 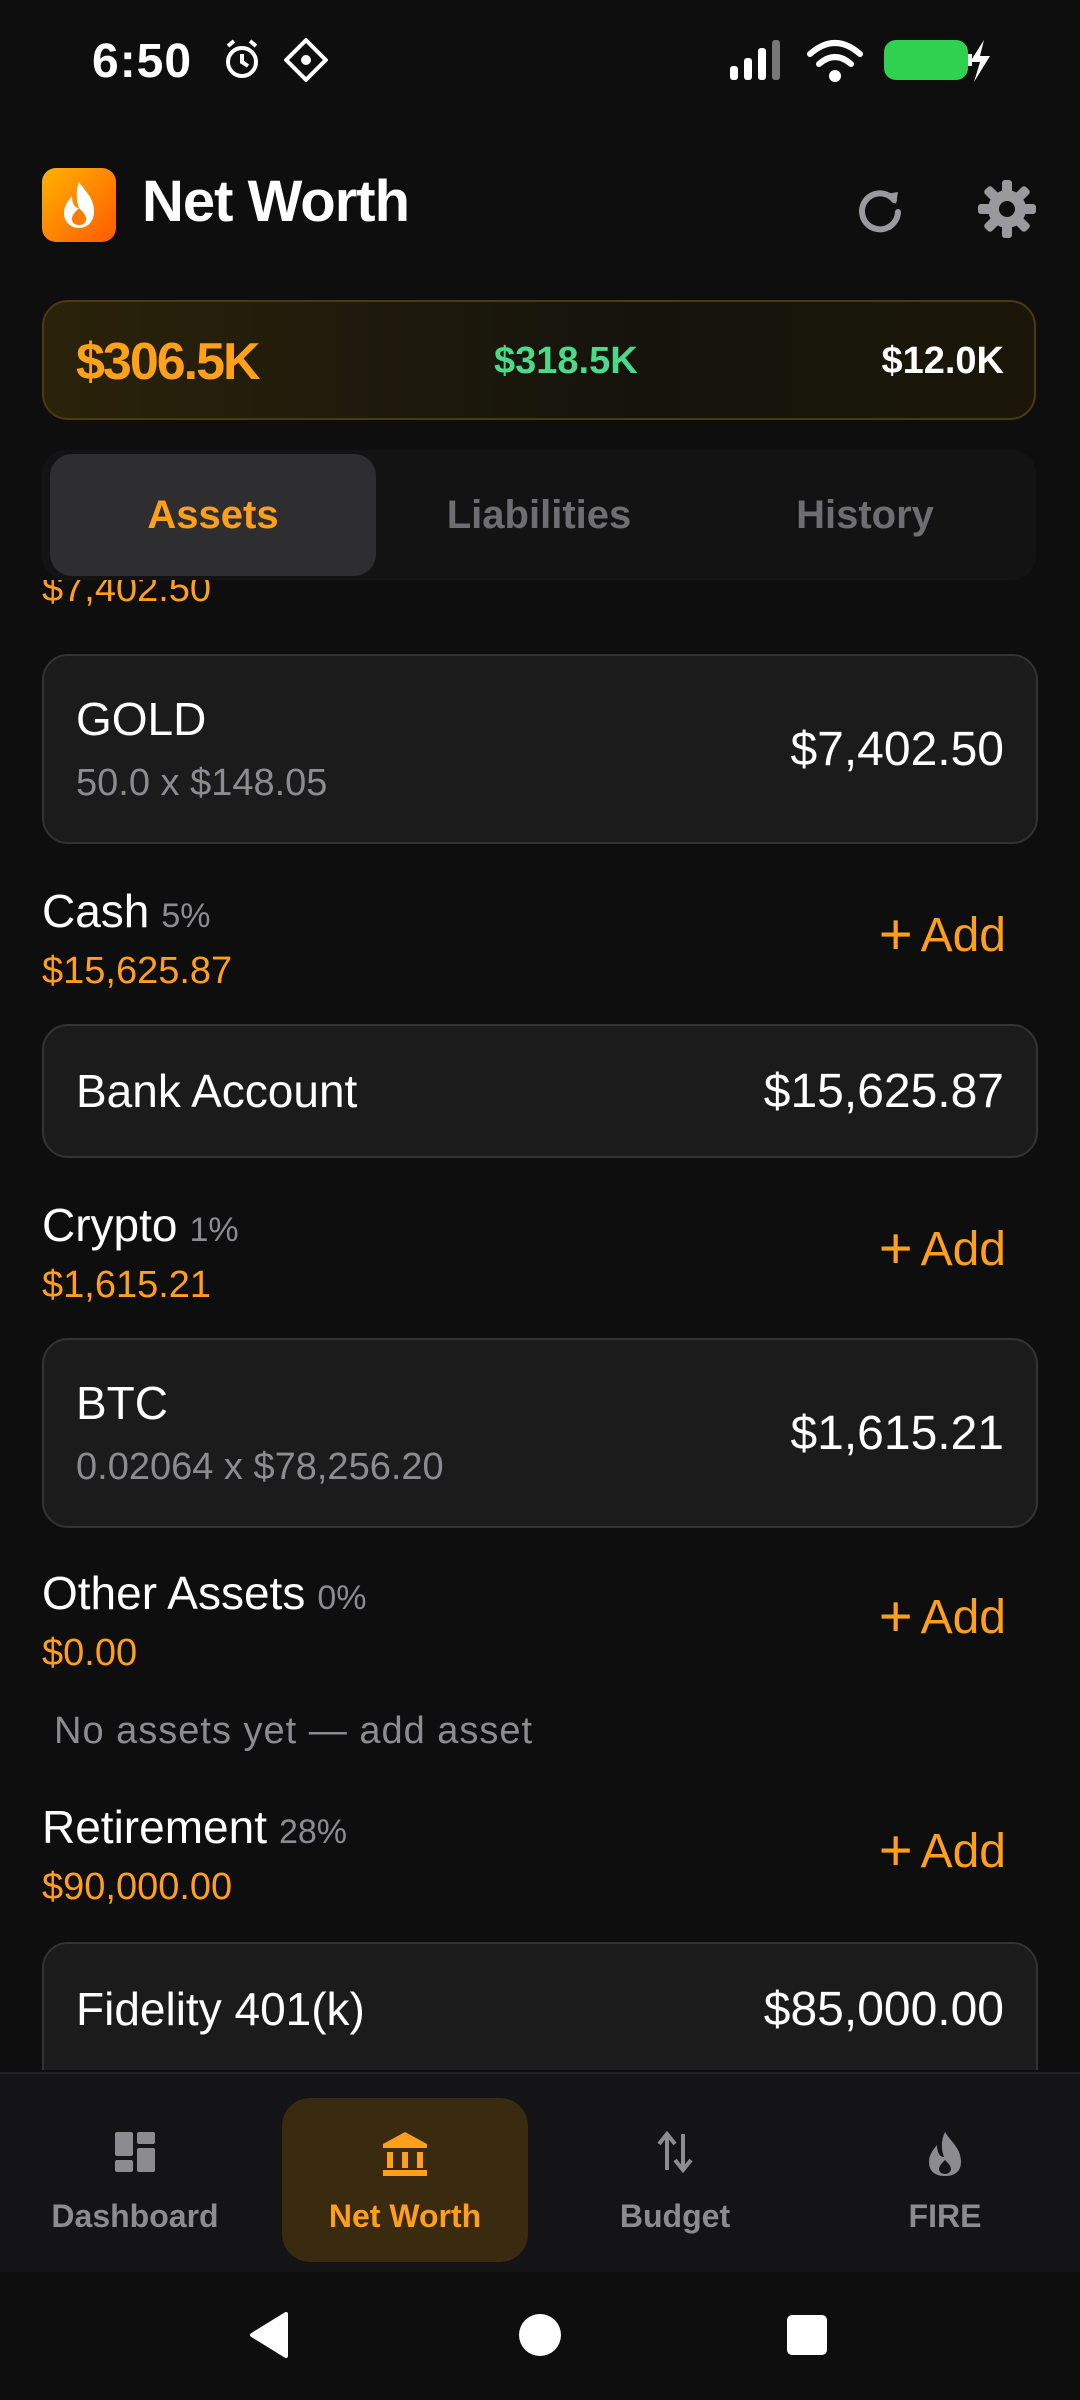 What do you see at coordinates (675, 2216) in the screenshot?
I see `nav-label: Budget` at bounding box center [675, 2216].